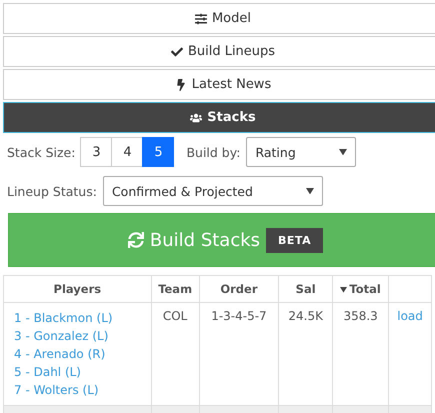 Image resolution: width=435 pixels, height=413 pixels. I want to click on build-by-label: Build by:, so click(213, 152).